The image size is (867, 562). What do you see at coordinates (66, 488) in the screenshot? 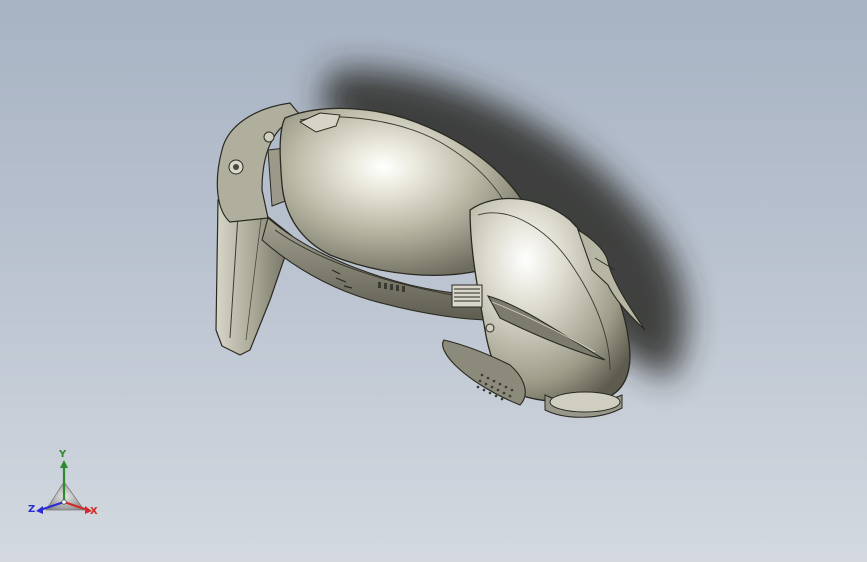
I see `reference-triad: Y Z X` at bounding box center [66, 488].